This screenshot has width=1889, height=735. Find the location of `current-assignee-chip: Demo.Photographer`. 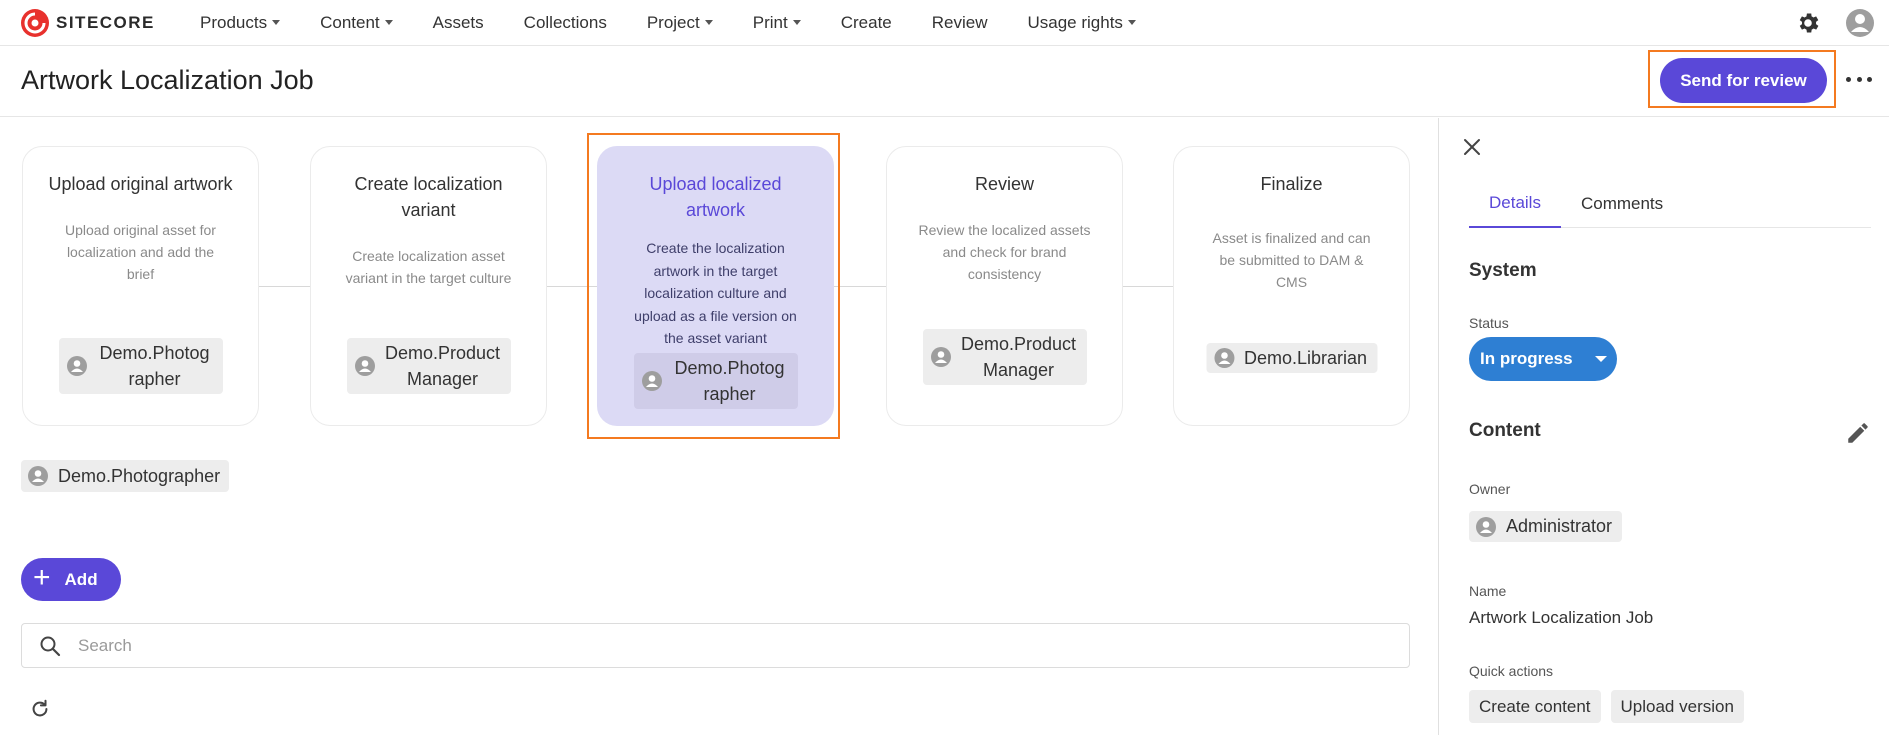

current-assignee-chip: Demo.Photographer is located at coordinates (125, 476).